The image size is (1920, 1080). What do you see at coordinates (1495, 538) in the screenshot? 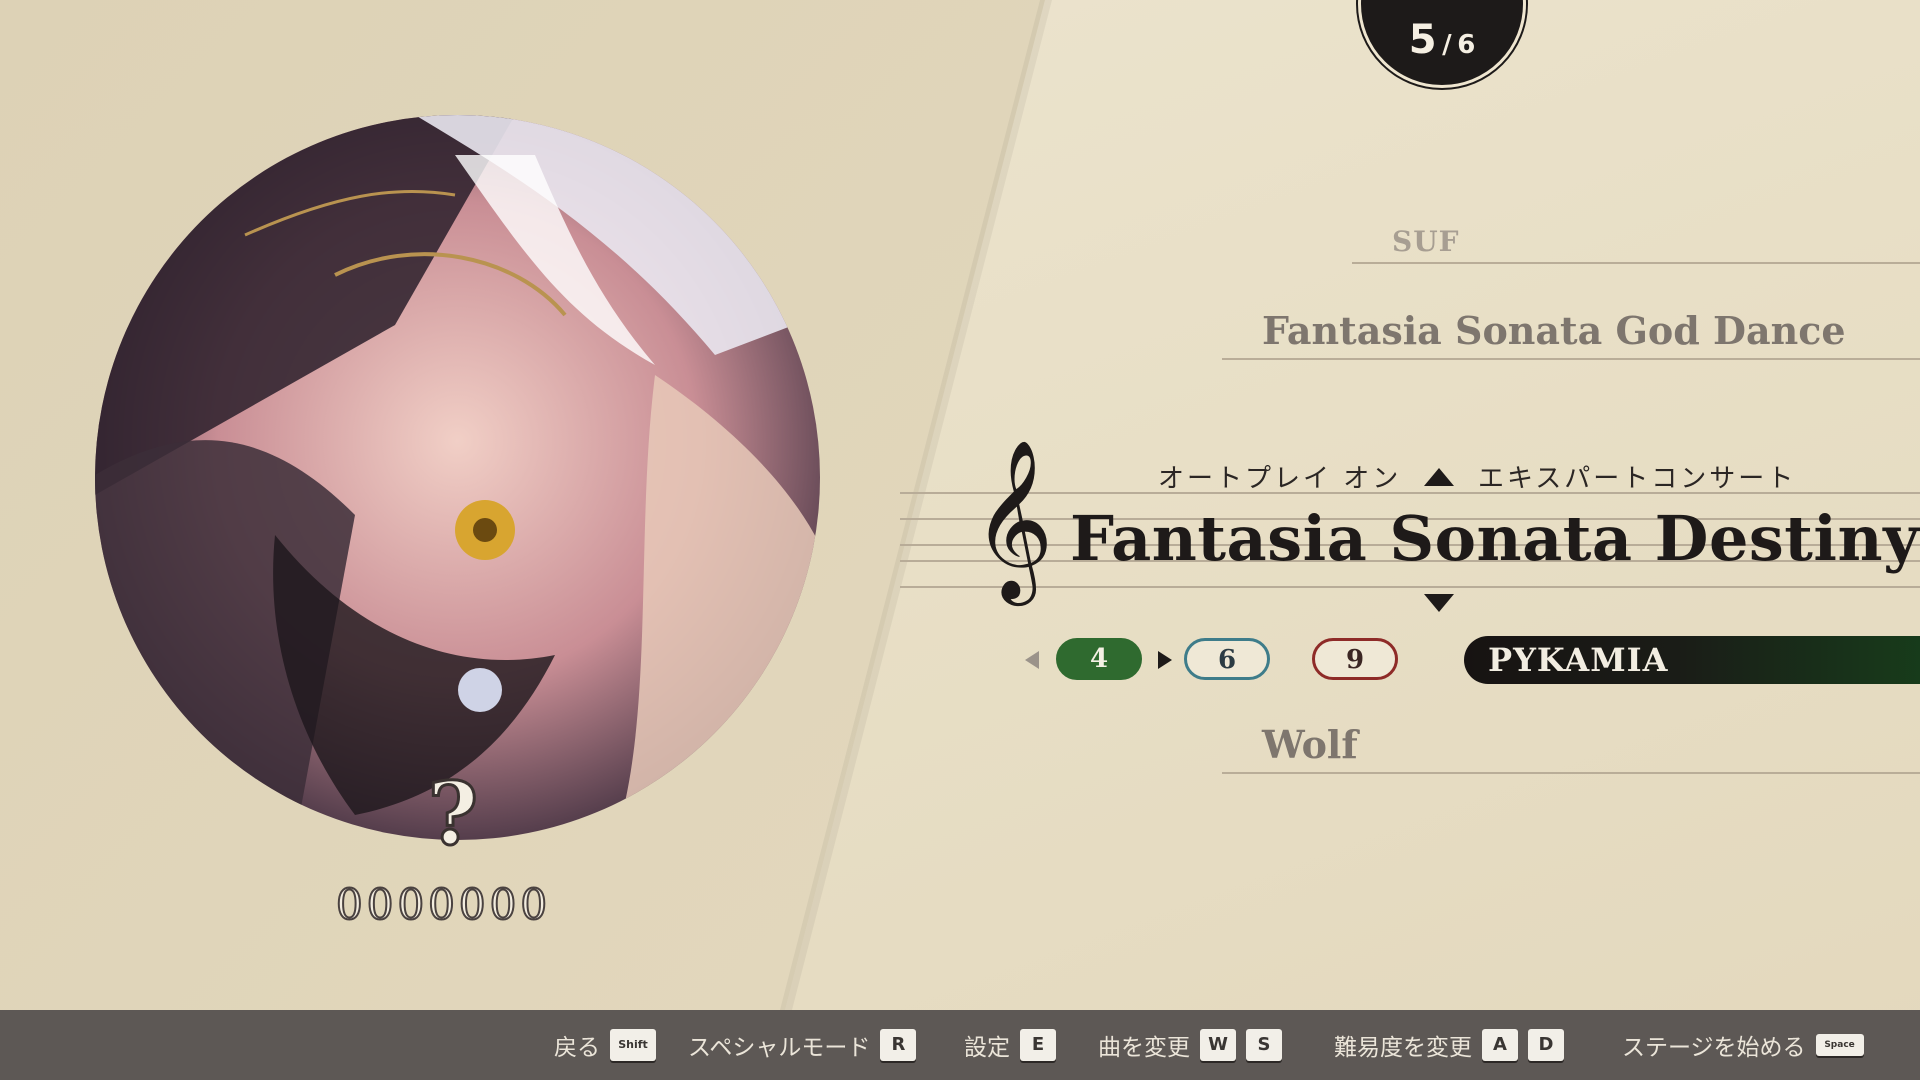
I see `selected-song-title: Fantasia Sonata Destiny` at bounding box center [1495, 538].